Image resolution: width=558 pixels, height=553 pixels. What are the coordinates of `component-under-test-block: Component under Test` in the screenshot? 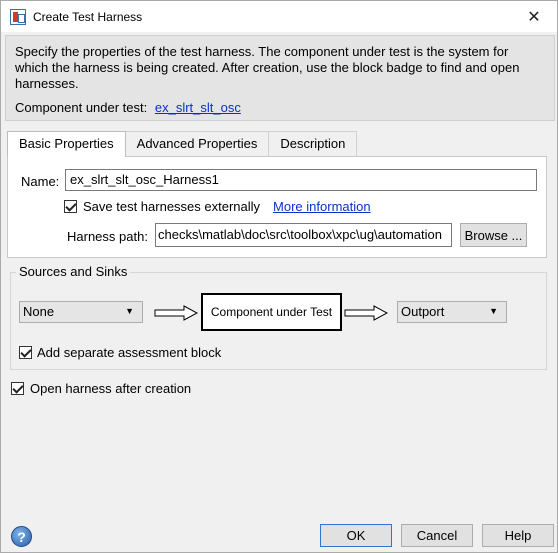 It's located at (271, 312).